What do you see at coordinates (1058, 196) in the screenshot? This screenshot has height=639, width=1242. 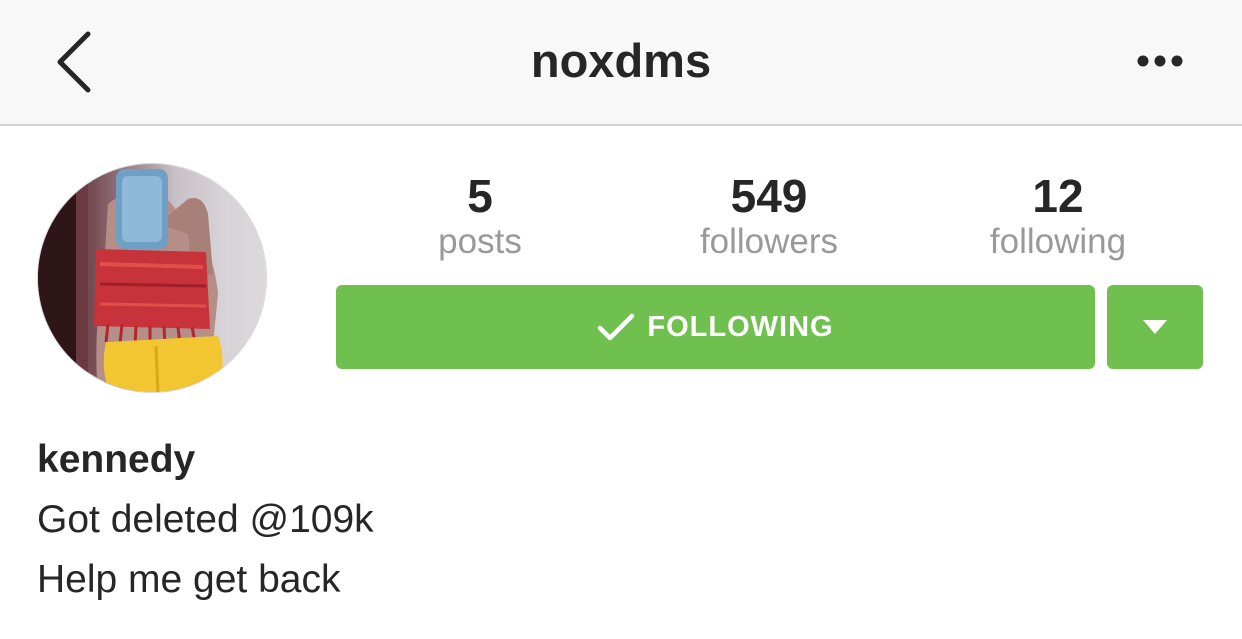 I see `following-count: 12` at bounding box center [1058, 196].